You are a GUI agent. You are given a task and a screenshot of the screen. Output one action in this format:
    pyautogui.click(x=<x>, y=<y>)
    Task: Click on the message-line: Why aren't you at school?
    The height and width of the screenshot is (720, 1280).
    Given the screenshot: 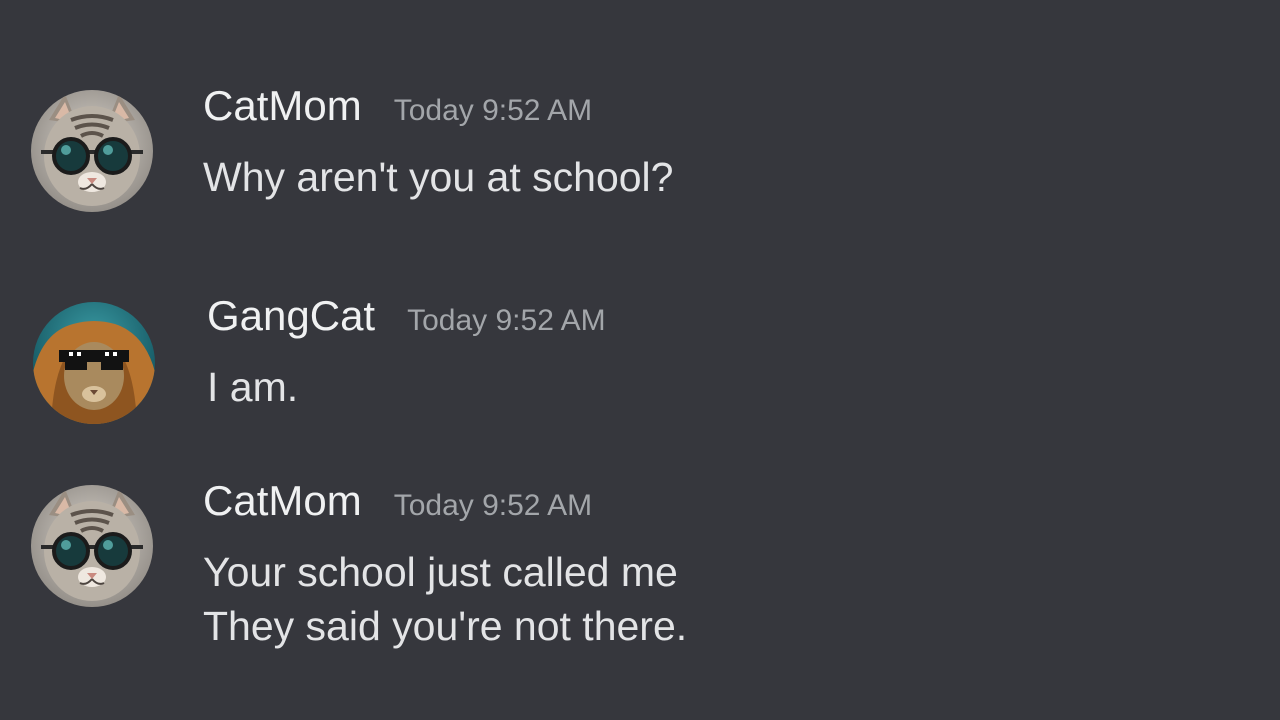 What is the action you would take?
    pyautogui.click(x=438, y=177)
    